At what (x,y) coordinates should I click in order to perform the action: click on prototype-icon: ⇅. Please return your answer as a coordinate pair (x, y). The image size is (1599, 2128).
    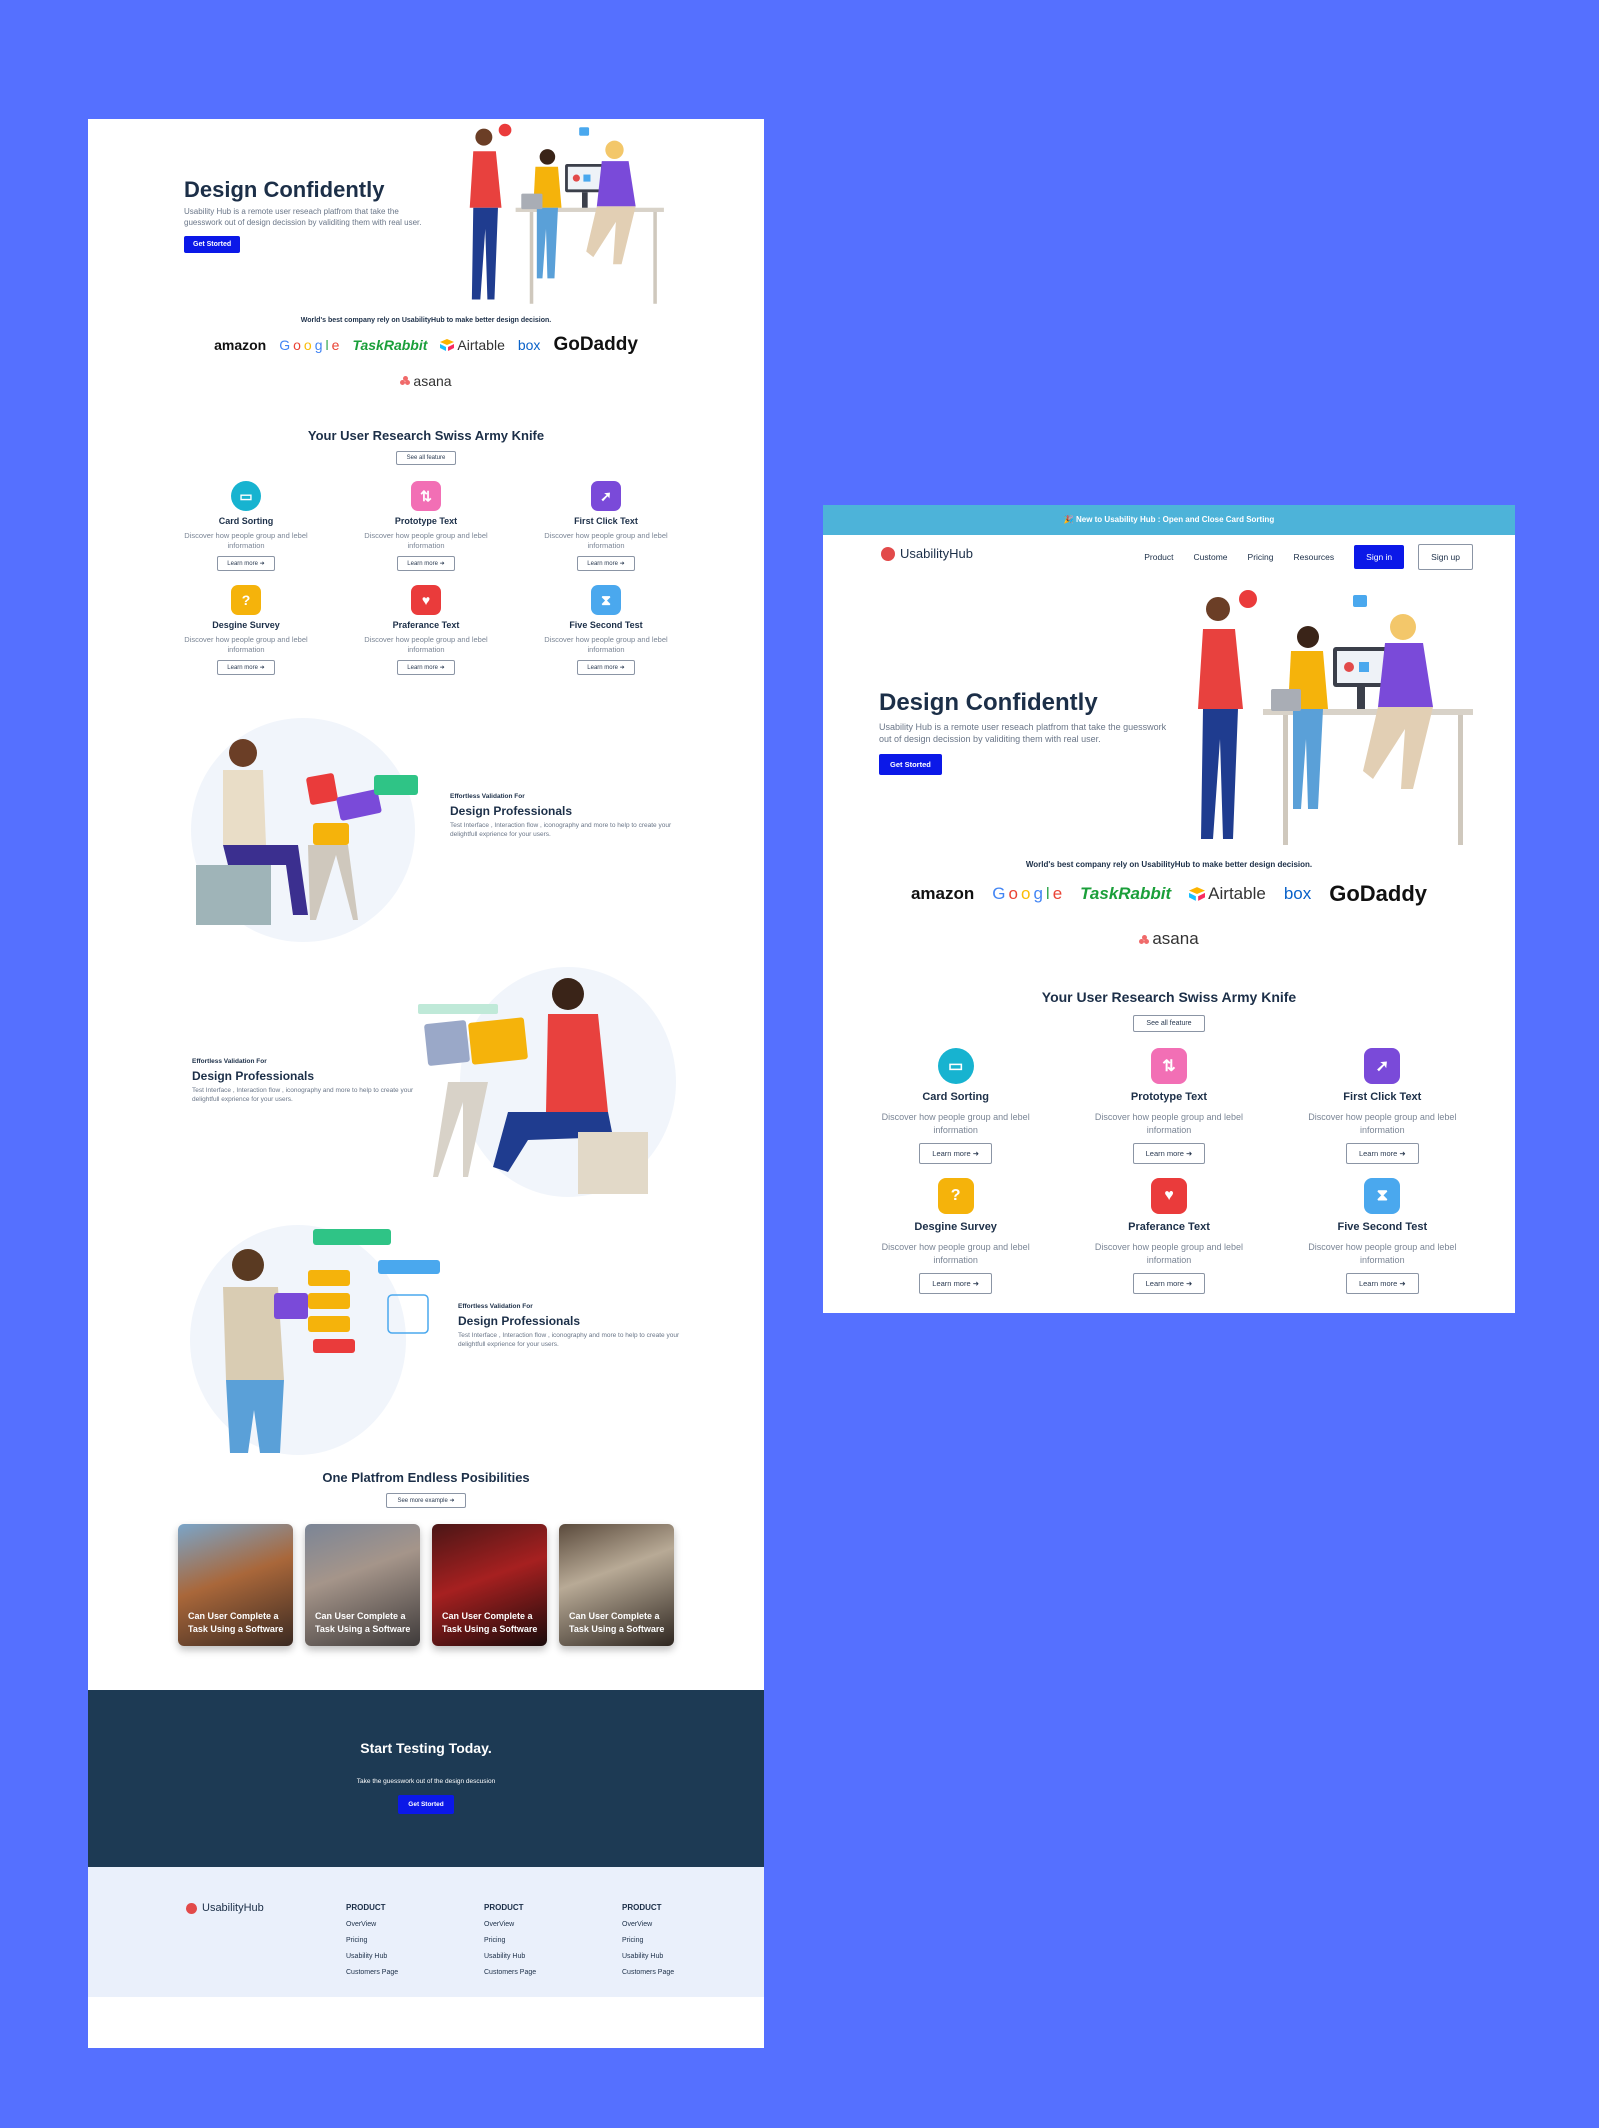
    Looking at the image, I should click on (426, 496).